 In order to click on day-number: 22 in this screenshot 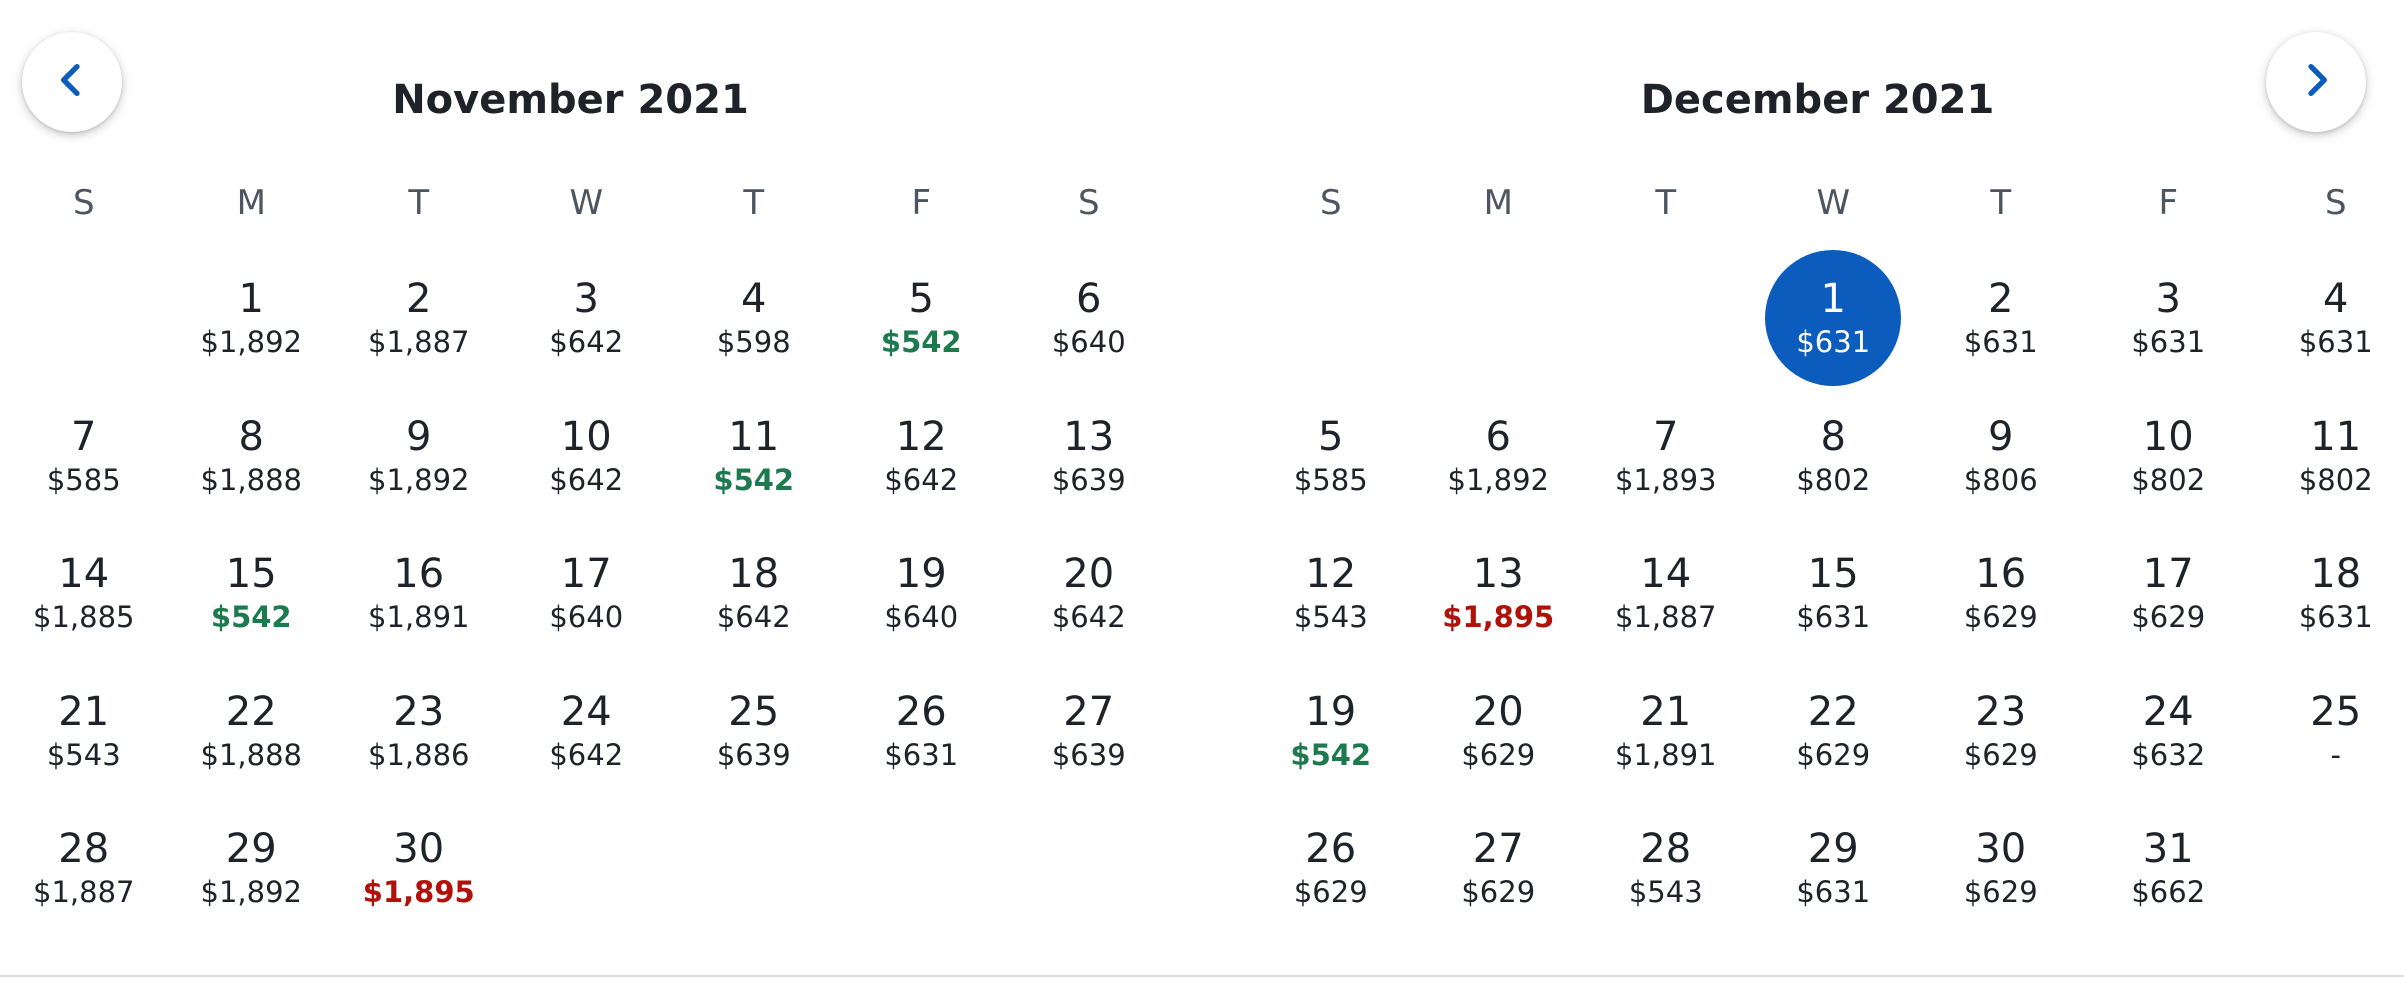, I will do `click(1833, 711)`.